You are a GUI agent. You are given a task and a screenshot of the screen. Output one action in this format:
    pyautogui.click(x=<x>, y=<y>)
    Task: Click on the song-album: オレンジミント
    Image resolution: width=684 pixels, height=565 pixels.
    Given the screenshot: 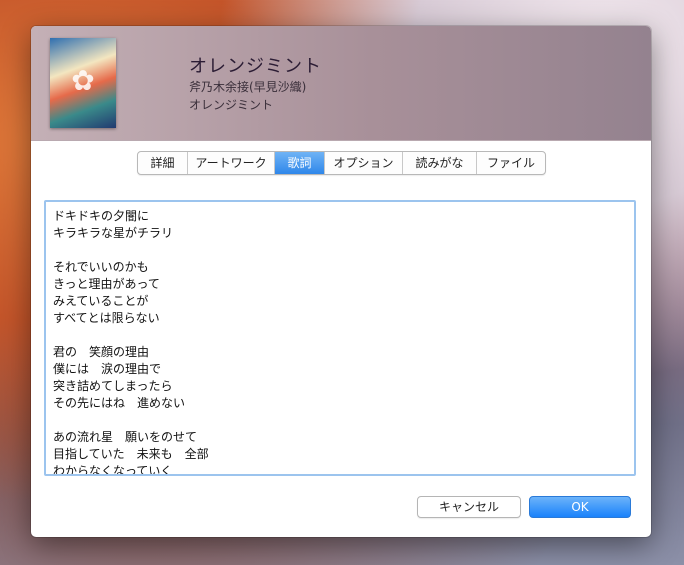 What is the action you would take?
    pyautogui.click(x=231, y=105)
    